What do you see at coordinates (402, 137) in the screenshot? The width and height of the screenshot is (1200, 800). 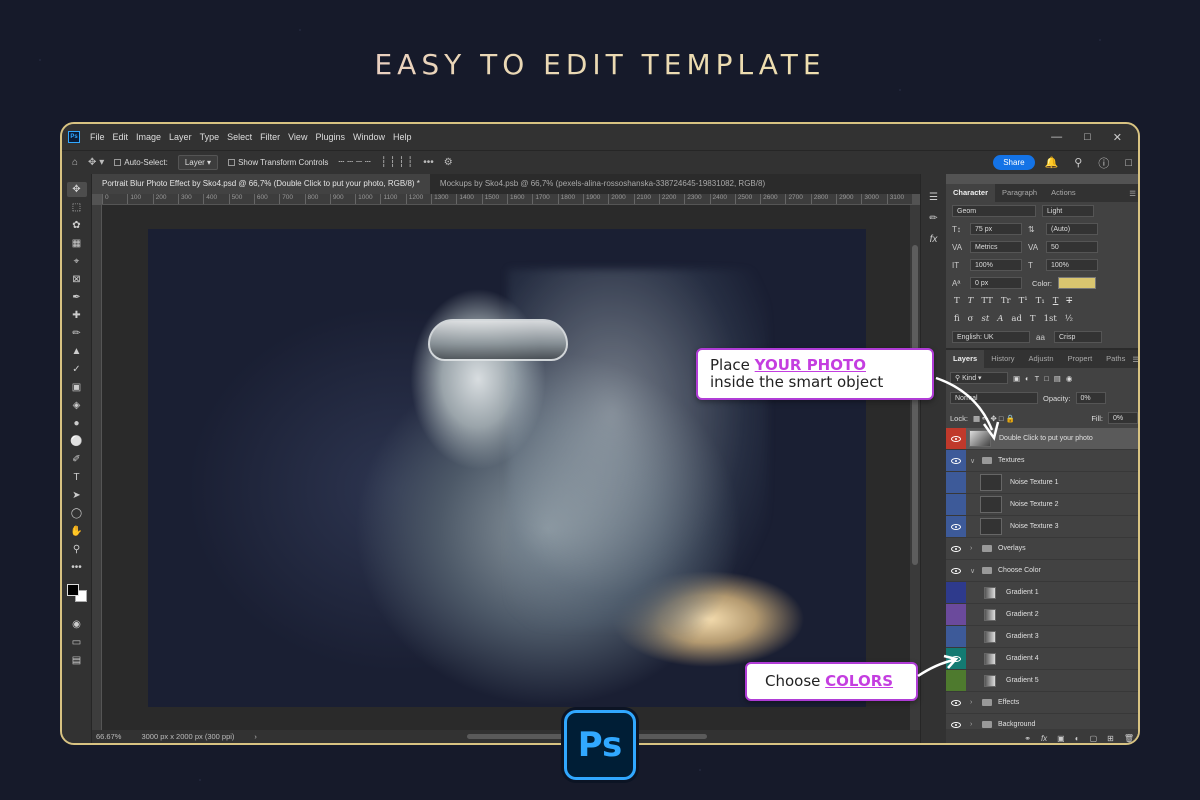 I see `menu-help: Help` at bounding box center [402, 137].